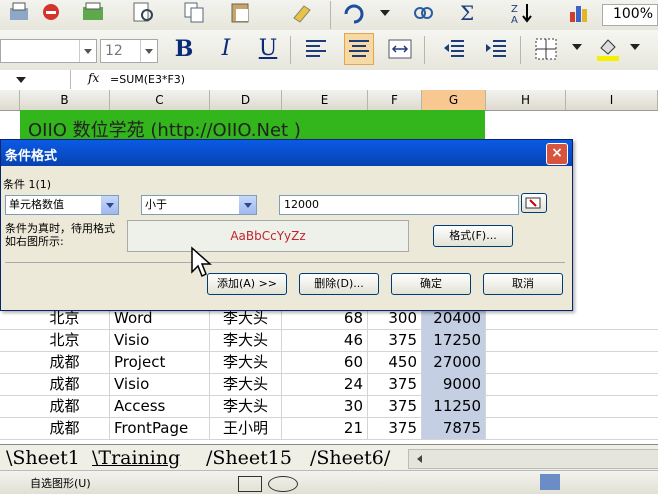 The image size is (658, 494). I want to click on borders-dropdown-icon, so click(577, 47).